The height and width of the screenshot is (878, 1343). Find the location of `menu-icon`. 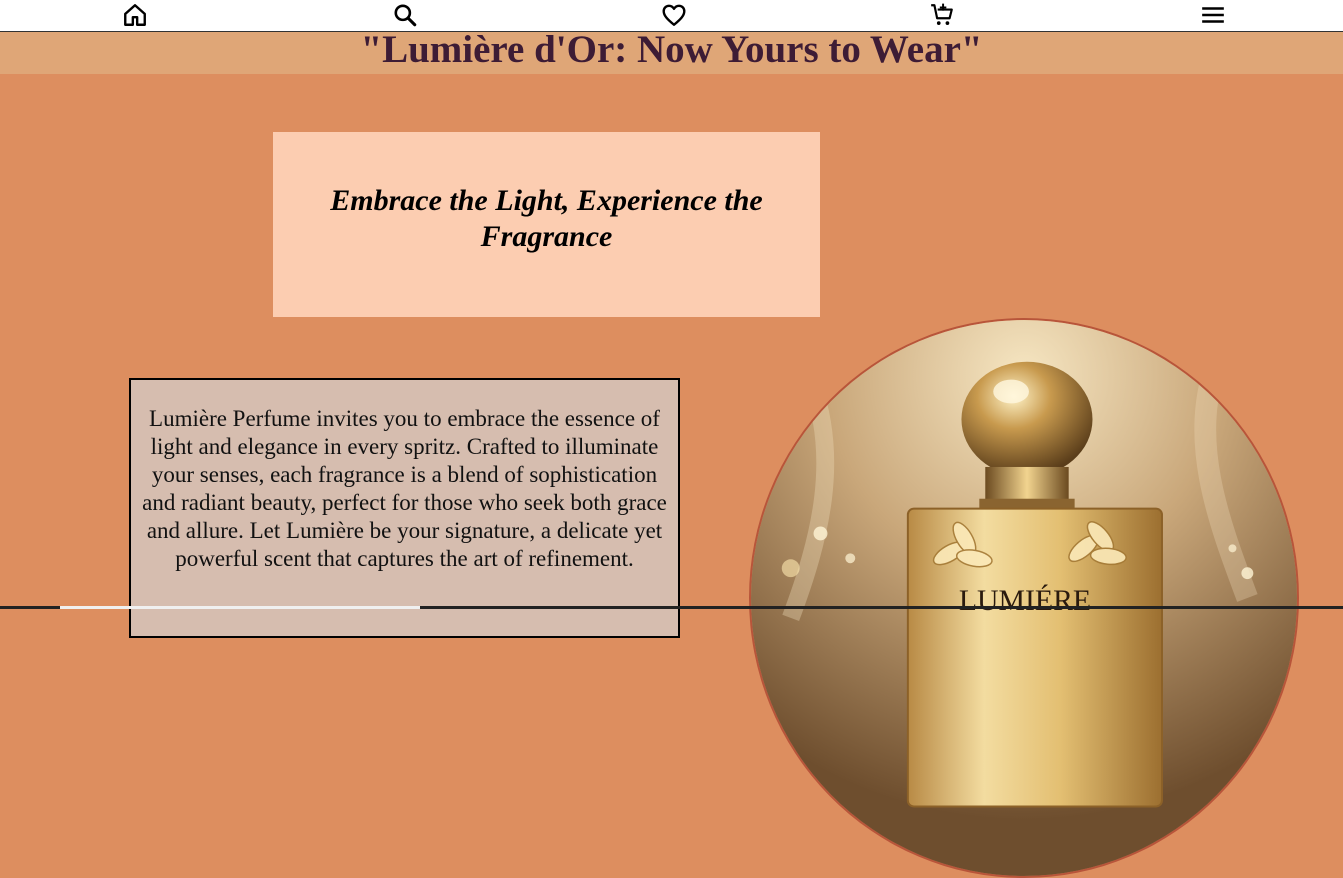

menu-icon is located at coordinates (1213, 15).